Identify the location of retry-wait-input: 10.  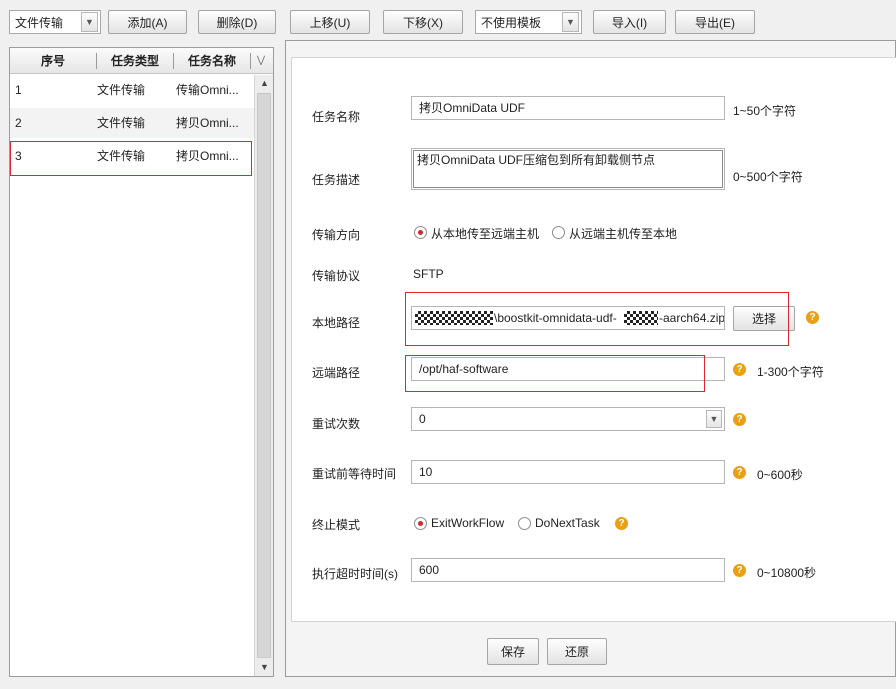
(568, 472).